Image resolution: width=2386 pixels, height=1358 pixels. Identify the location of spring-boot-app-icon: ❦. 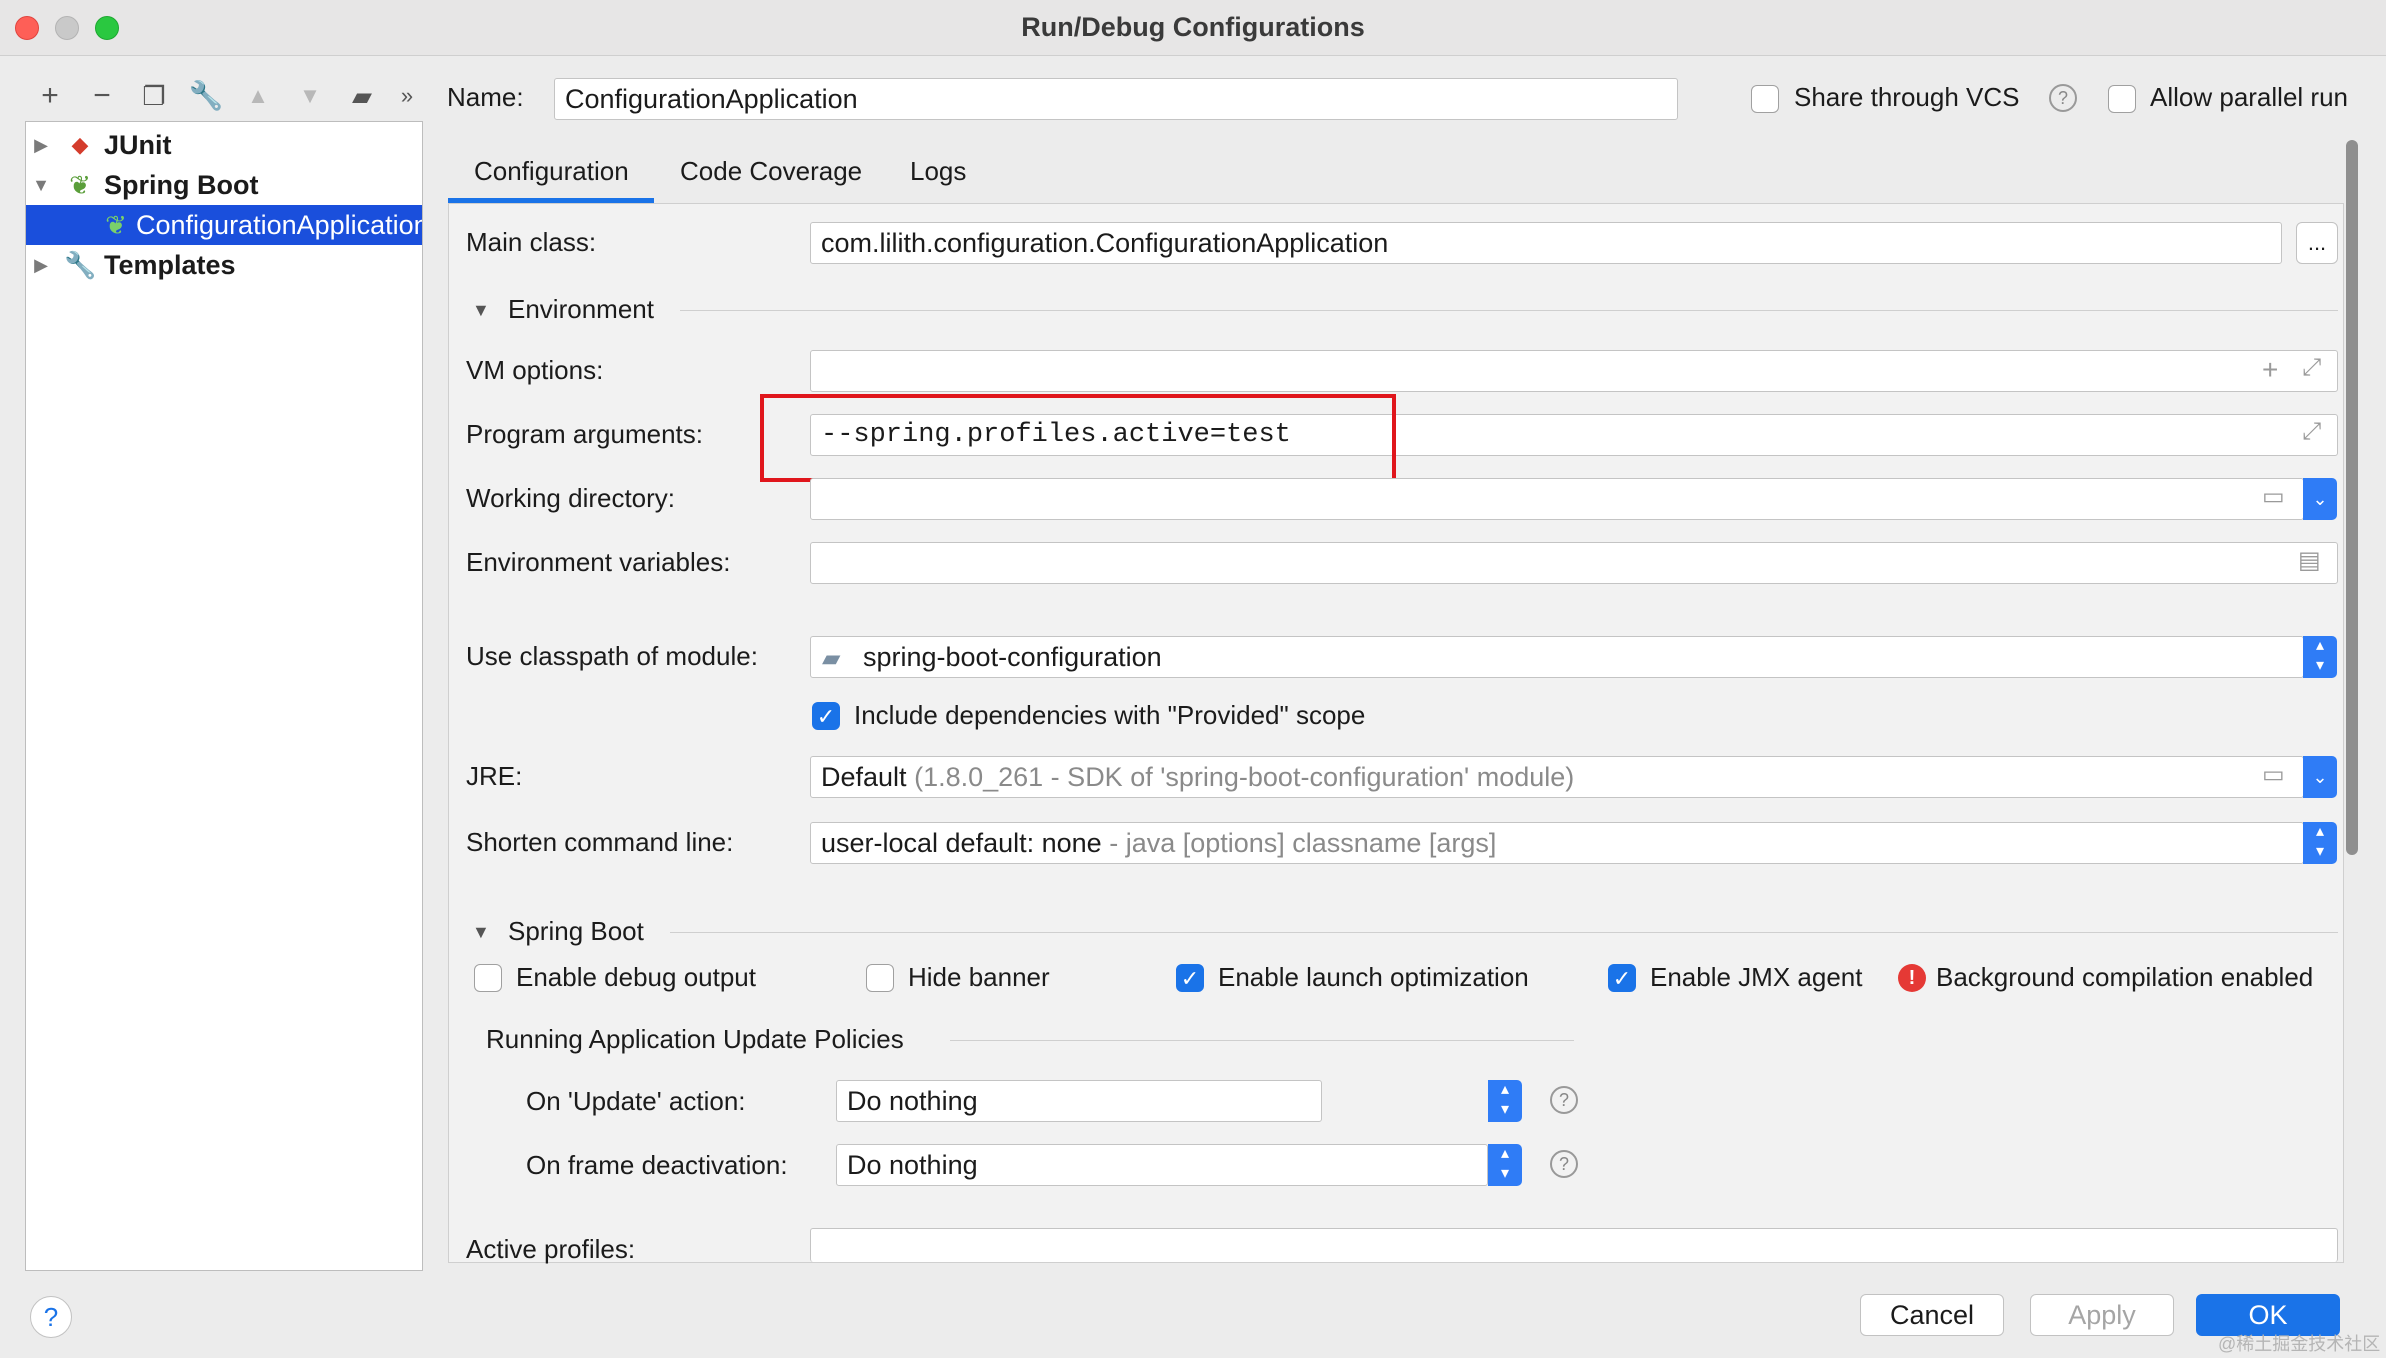
(116, 225).